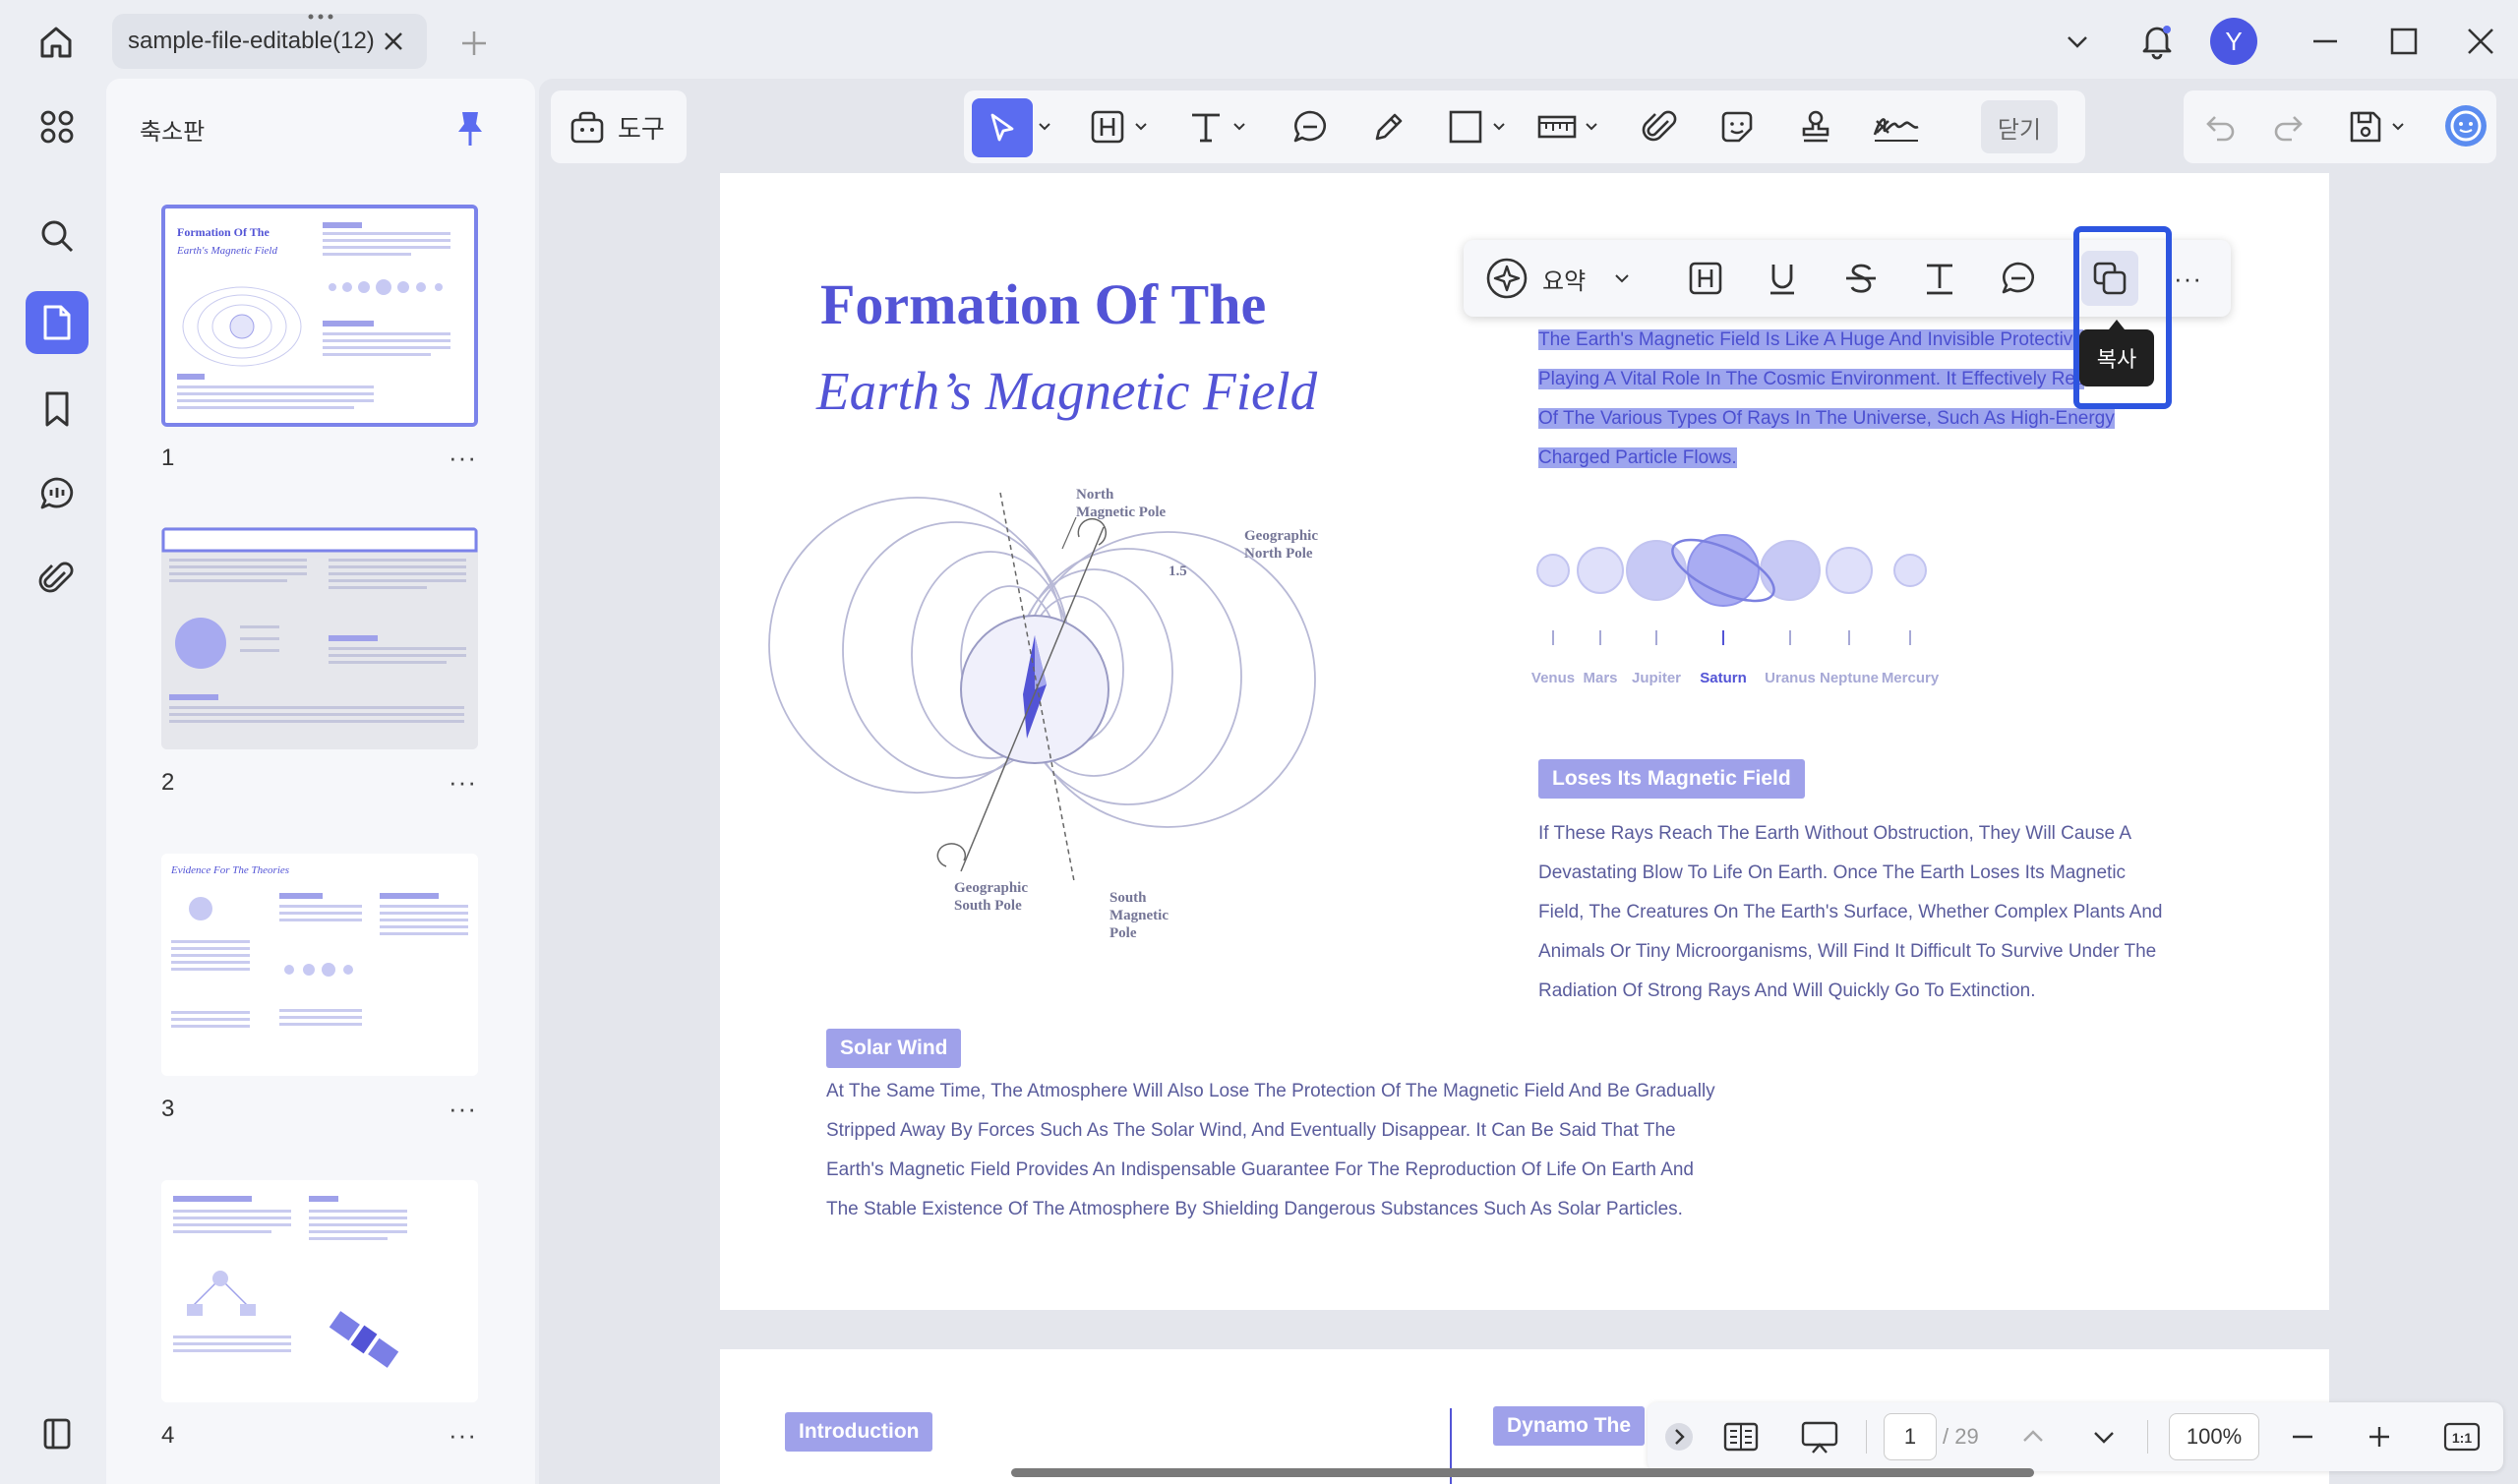 Image resolution: width=2518 pixels, height=1484 pixels. What do you see at coordinates (1476, 127) in the screenshot?
I see `shape-tool` at bounding box center [1476, 127].